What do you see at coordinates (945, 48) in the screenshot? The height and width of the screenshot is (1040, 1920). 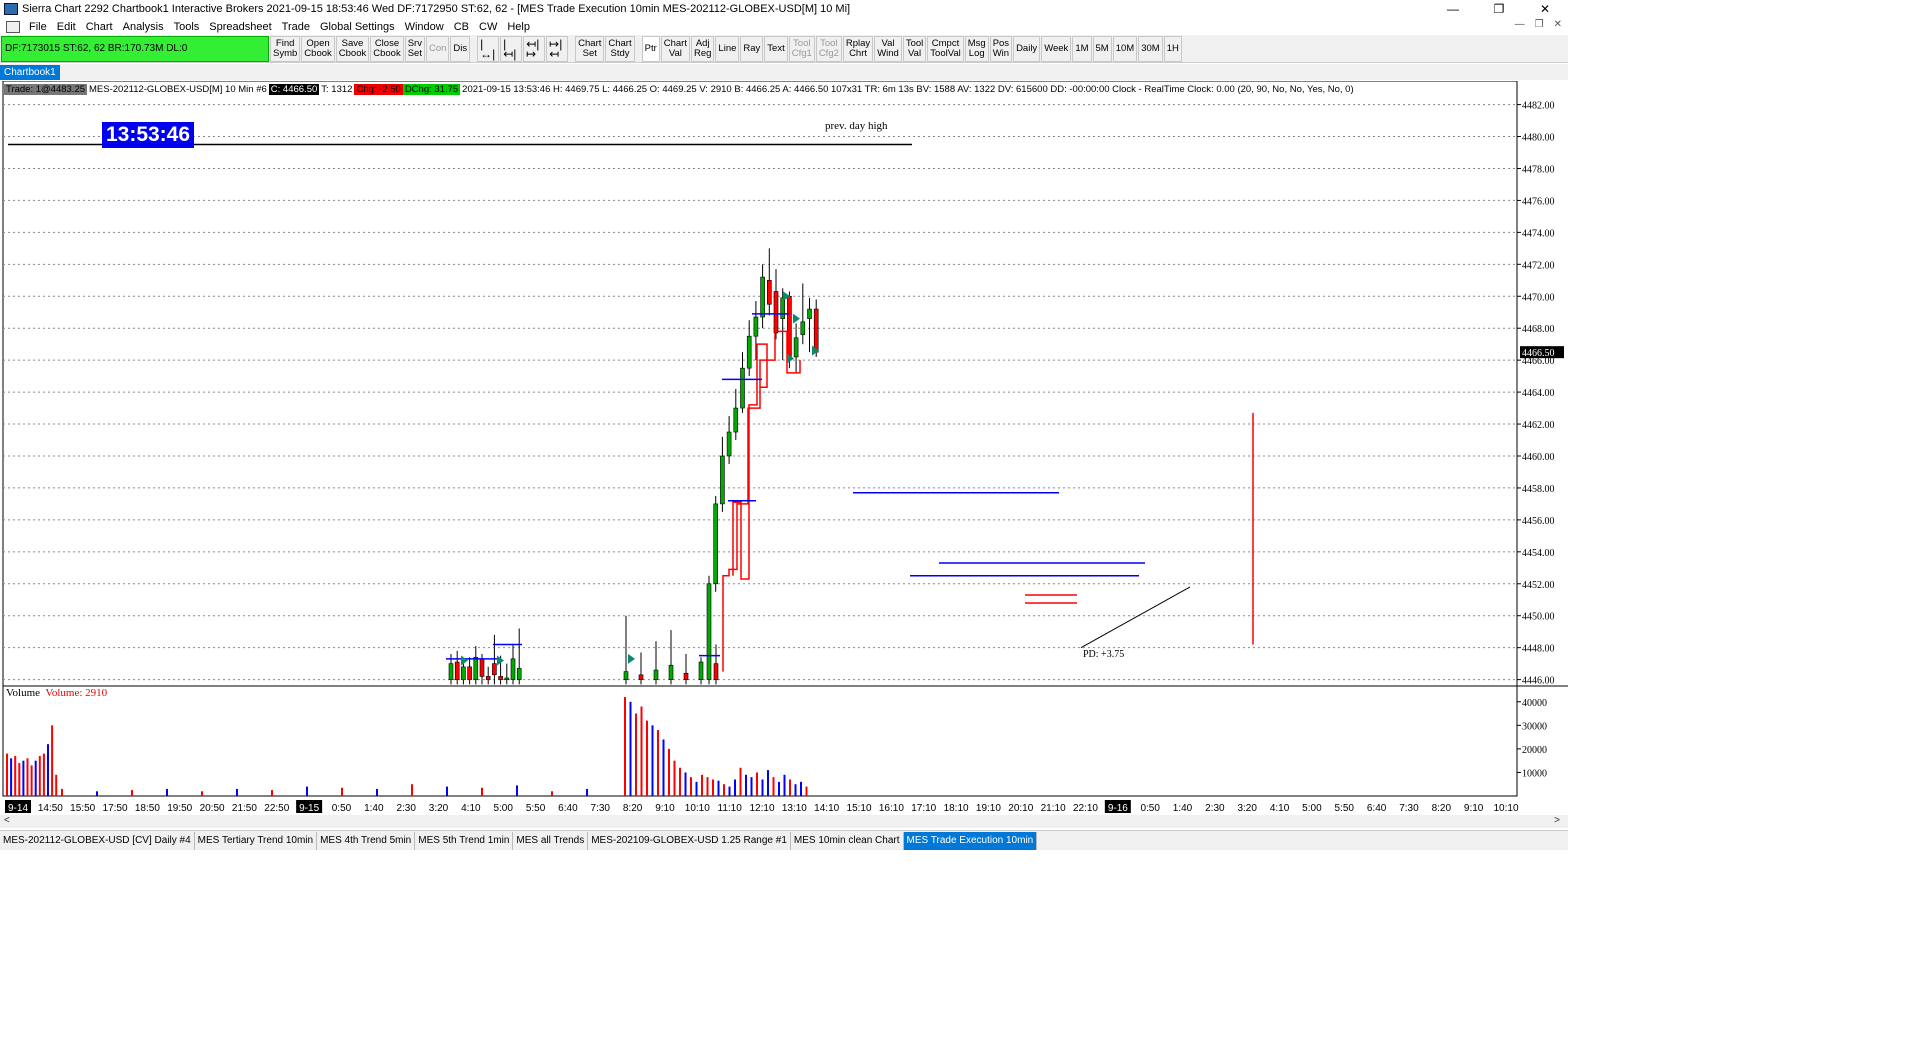 I see `toolbar-button-cmpct-toolval: Cmpct ToolVal` at bounding box center [945, 48].